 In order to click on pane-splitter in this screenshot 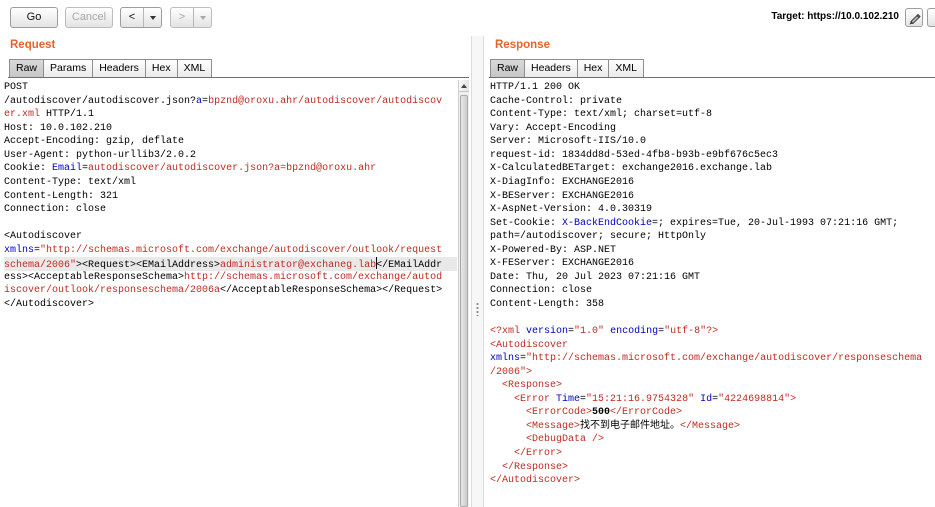, I will do `click(477, 271)`.